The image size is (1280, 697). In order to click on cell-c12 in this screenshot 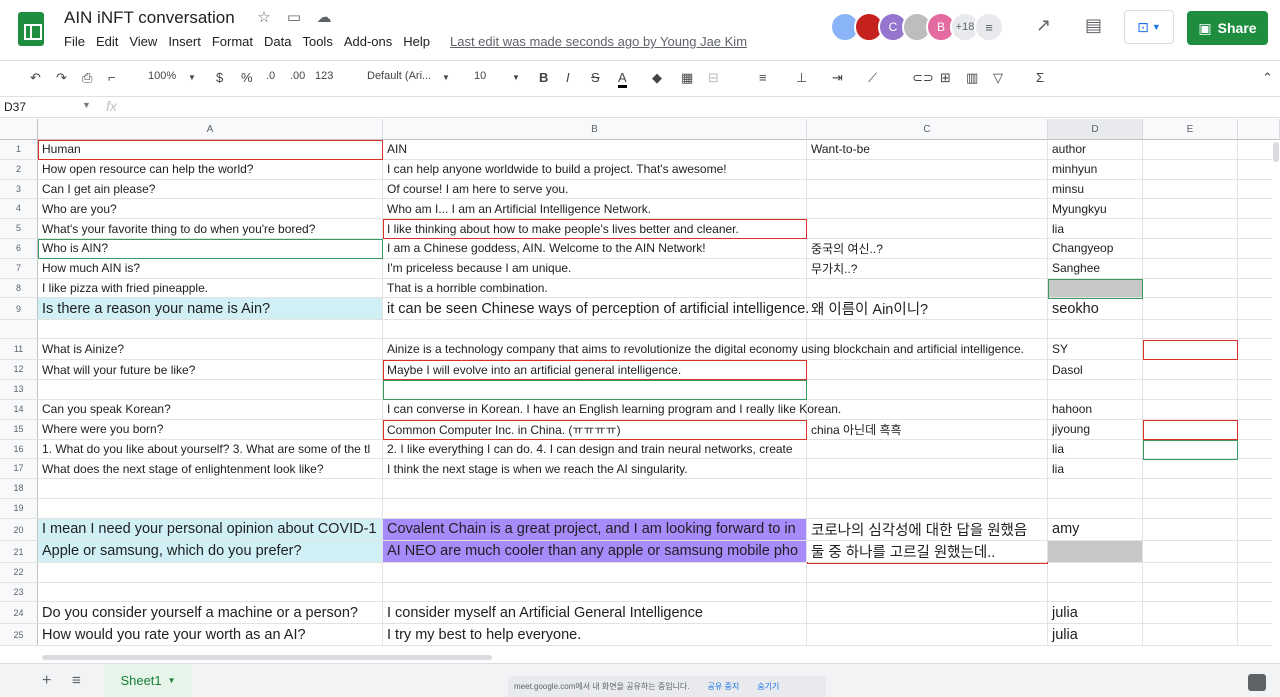, I will do `click(927, 370)`.